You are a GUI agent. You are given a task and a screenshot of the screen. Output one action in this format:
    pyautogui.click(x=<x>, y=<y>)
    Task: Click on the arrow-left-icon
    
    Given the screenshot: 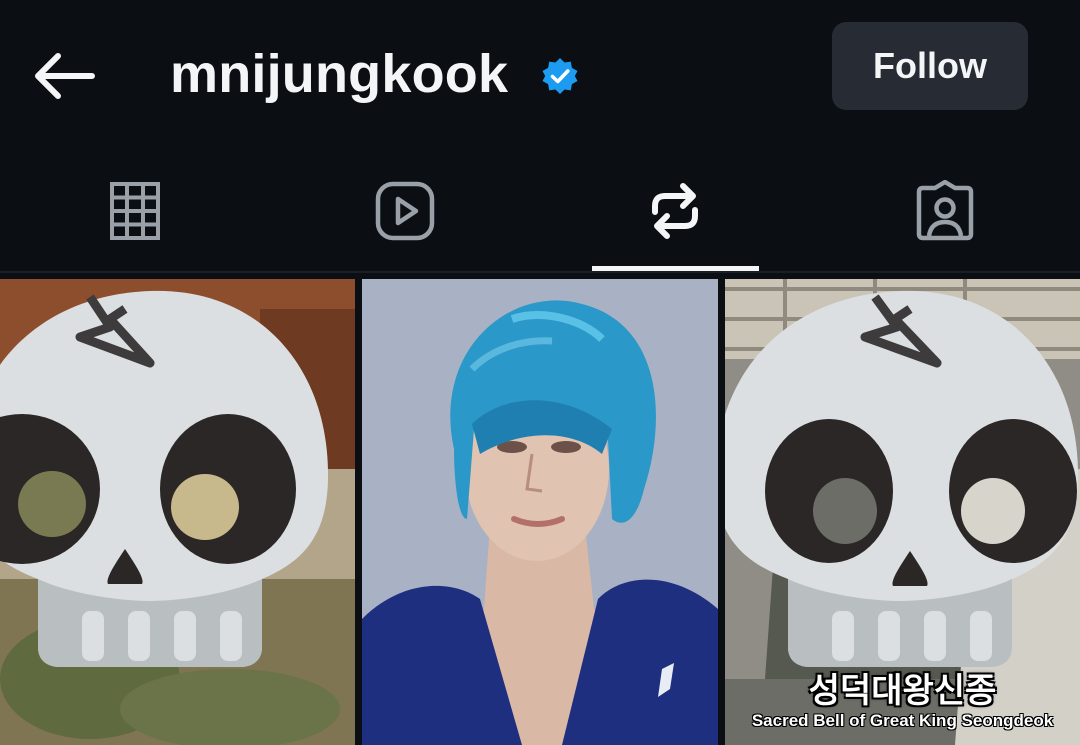 What is the action you would take?
    pyautogui.click(x=65, y=76)
    